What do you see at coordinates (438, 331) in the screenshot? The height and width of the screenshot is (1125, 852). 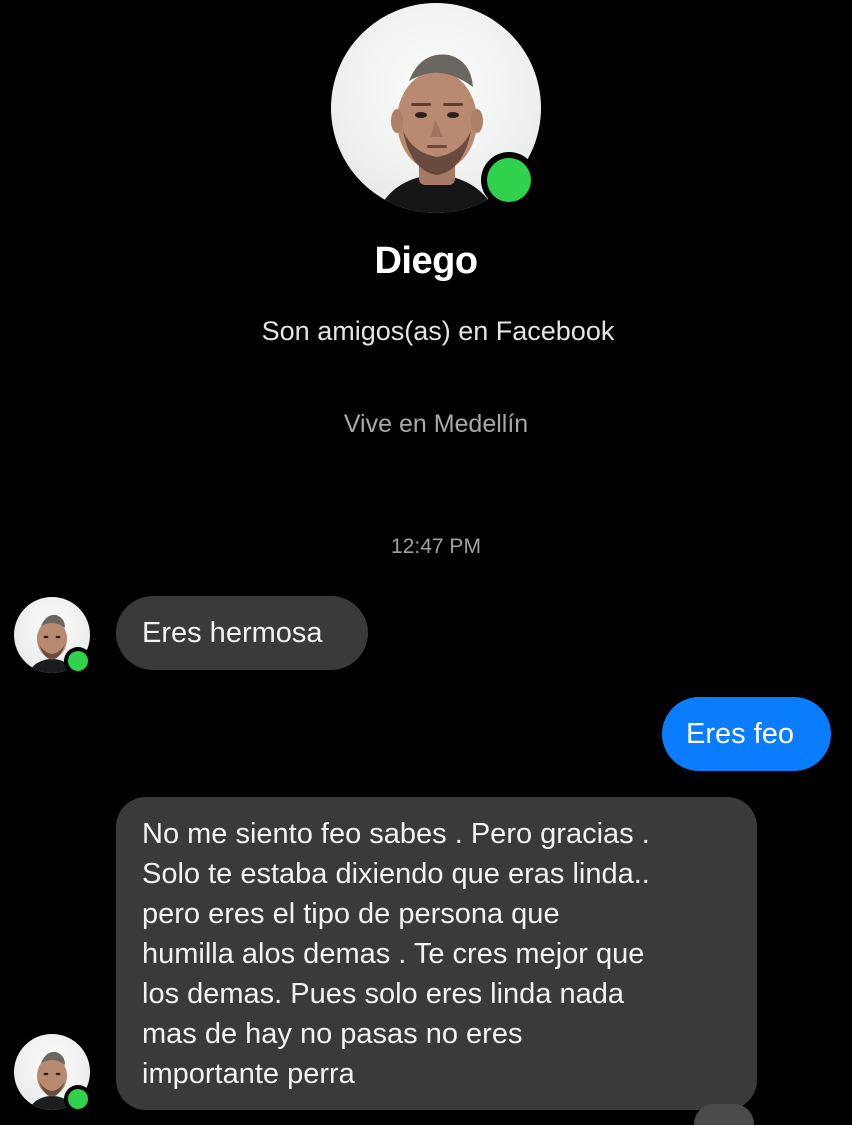 I see `friend-status: Son amigos(as) en Facebook` at bounding box center [438, 331].